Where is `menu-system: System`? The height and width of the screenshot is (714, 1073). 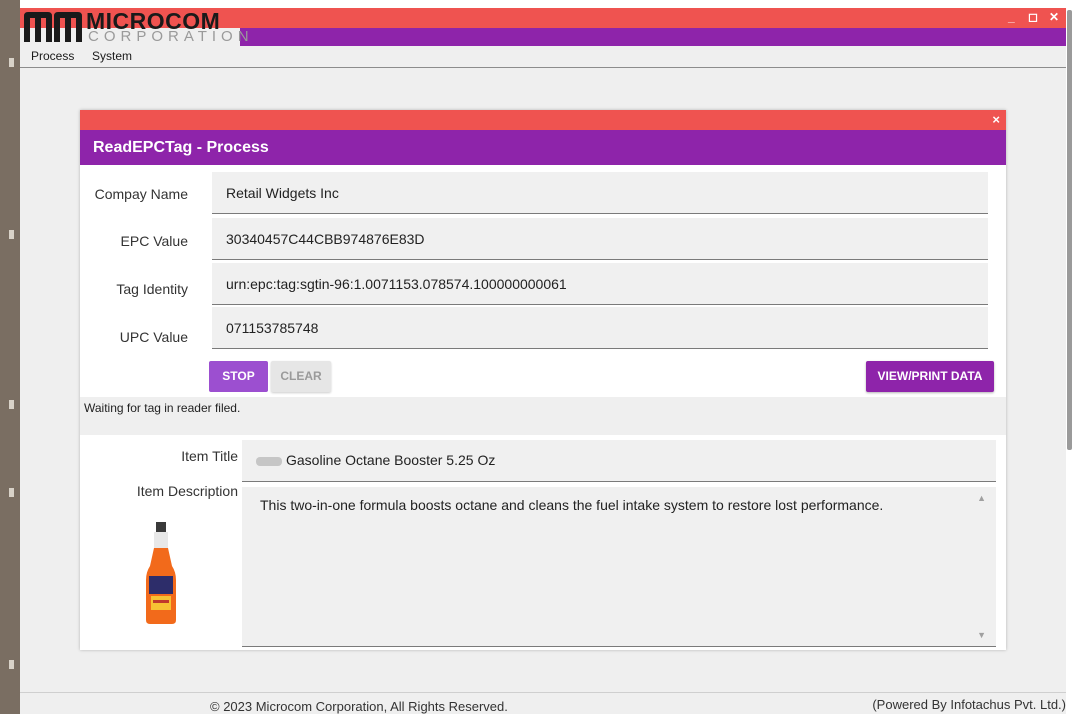 menu-system: System is located at coordinates (112, 56).